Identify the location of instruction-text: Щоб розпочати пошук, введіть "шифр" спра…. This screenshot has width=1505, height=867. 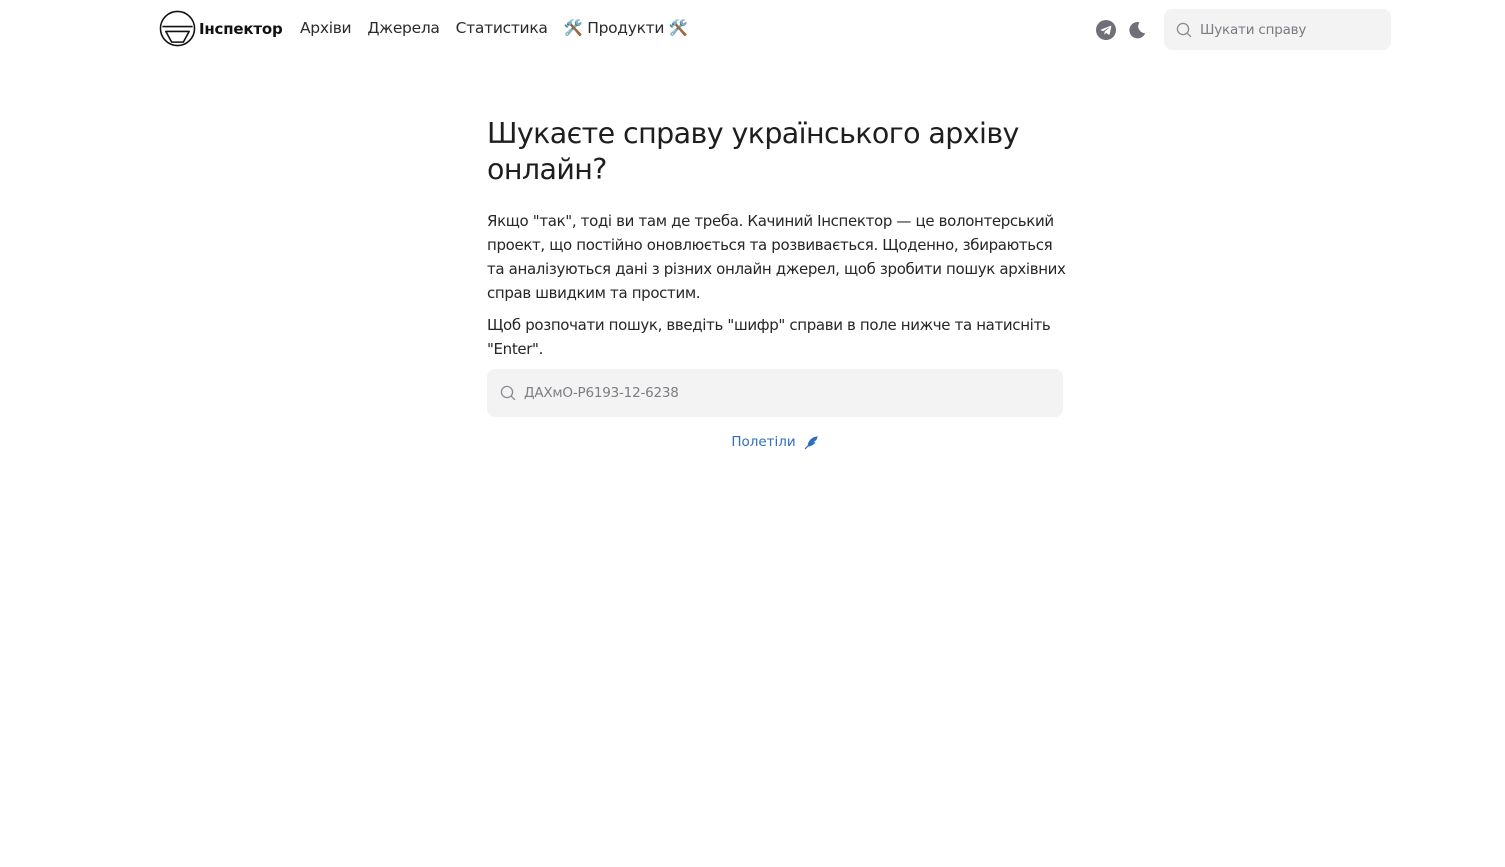
(769, 337).